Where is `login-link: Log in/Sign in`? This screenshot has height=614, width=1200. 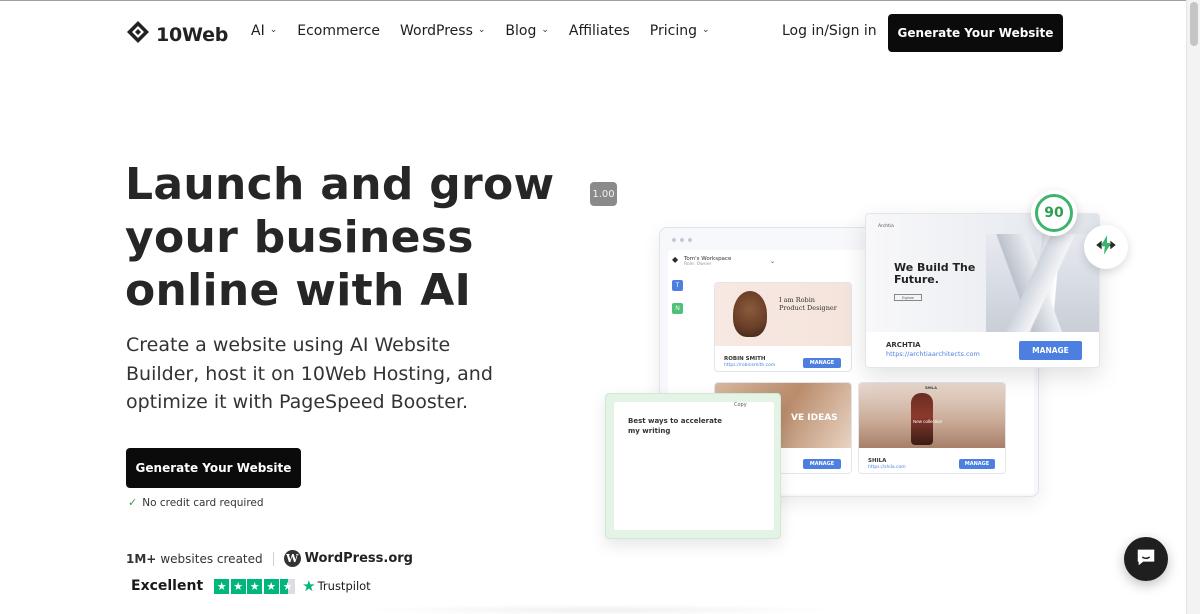 login-link: Log in/Sign in is located at coordinates (829, 31).